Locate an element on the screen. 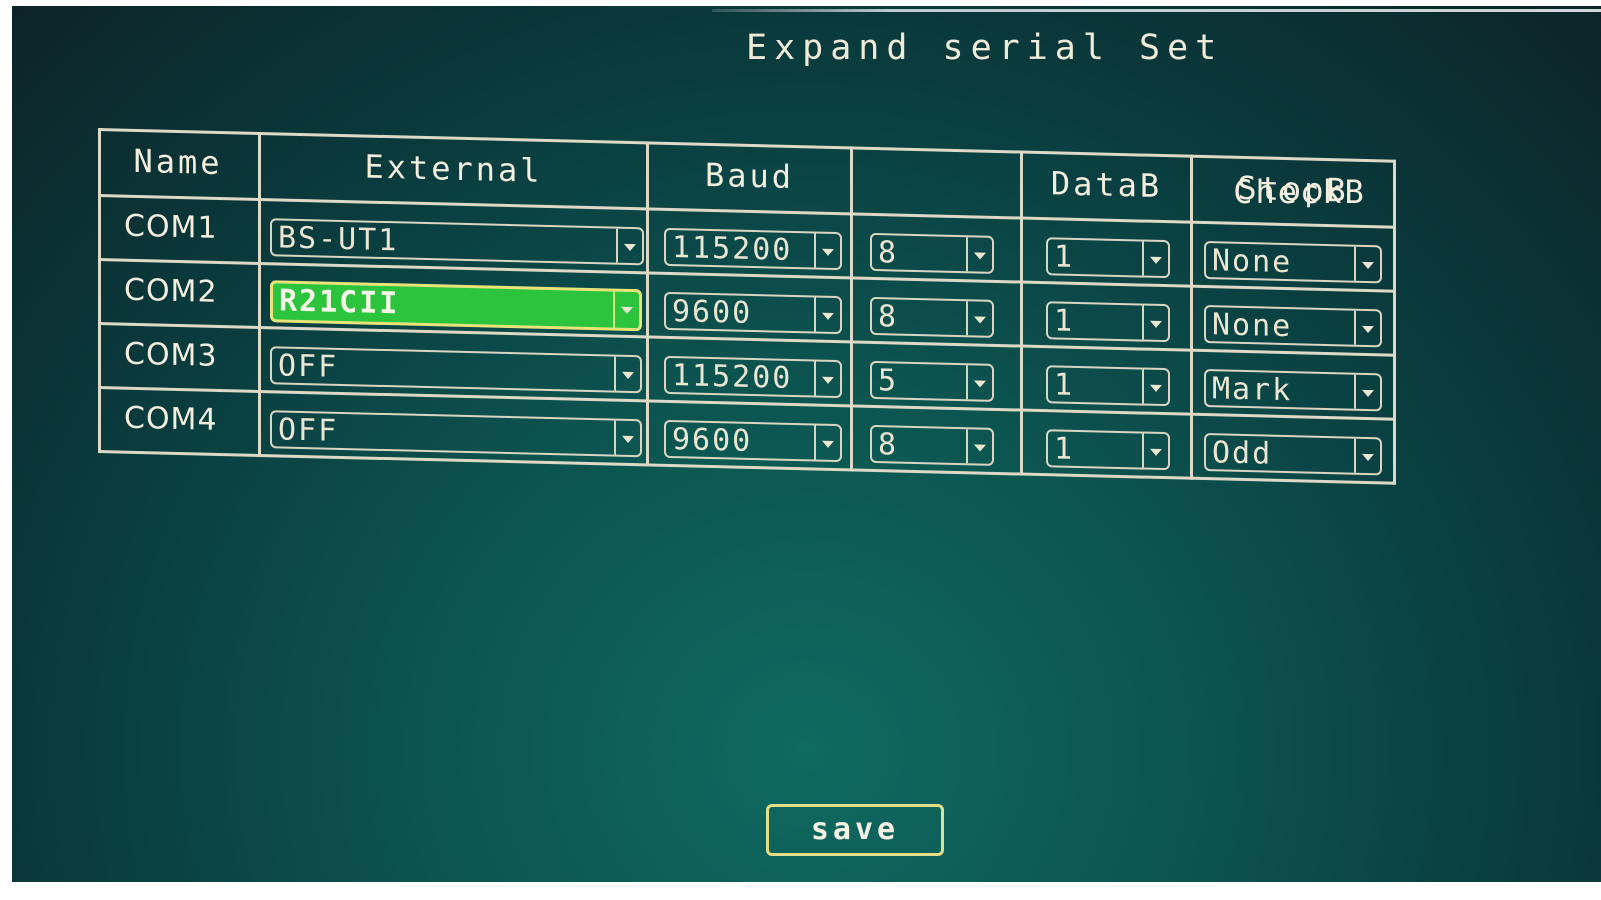 The image size is (1601, 900). column-header-baud: Baud is located at coordinates (749, 176).